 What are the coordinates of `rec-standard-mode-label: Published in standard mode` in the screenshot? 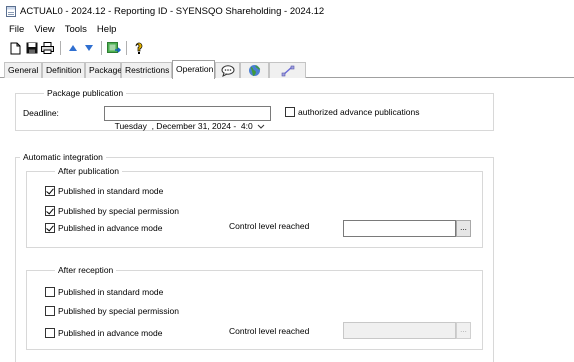 It's located at (111, 292).